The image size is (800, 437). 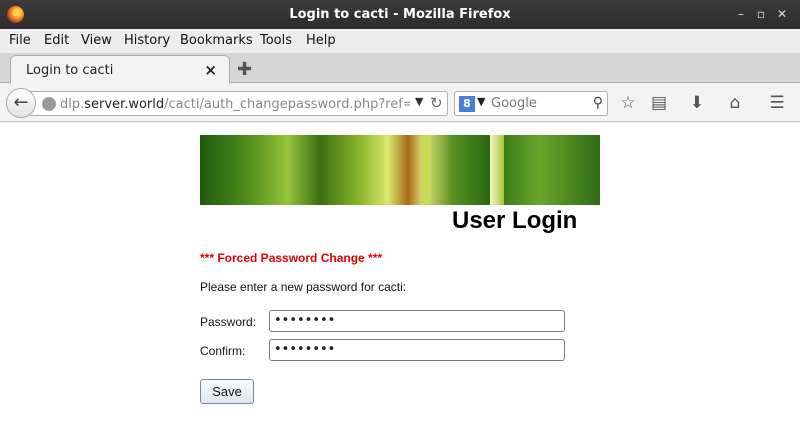 What do you see at coordinates (291, 258) in the screenshot?
I see `forced-change-notice: *** Forced Password Change ***` at bounding box center [291, 258].